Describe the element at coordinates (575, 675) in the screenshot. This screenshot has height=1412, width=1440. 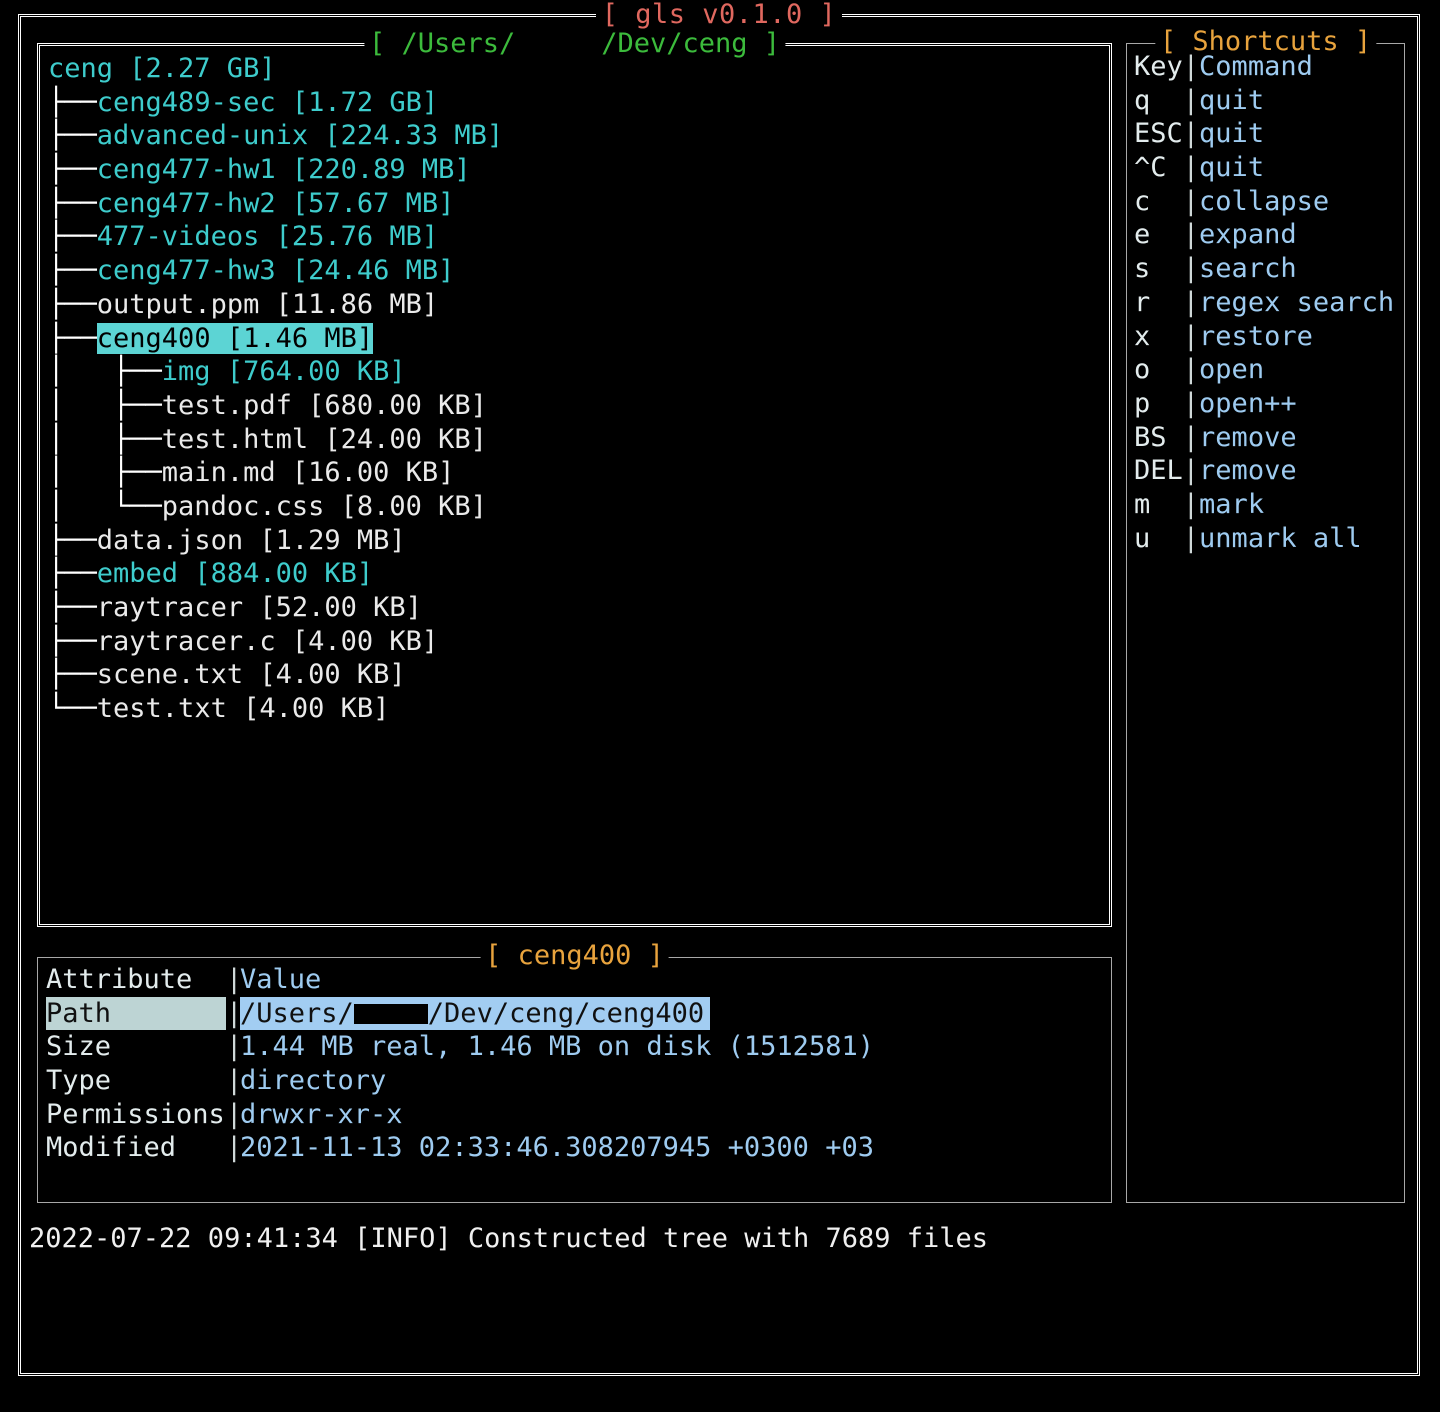
I see `tree-row: ├──scene.txt [4.00 KB]` at that location.